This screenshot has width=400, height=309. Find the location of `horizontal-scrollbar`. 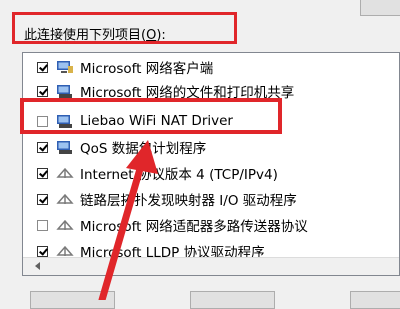

horizontal-scrollbar is located at coordinates (211, 266).